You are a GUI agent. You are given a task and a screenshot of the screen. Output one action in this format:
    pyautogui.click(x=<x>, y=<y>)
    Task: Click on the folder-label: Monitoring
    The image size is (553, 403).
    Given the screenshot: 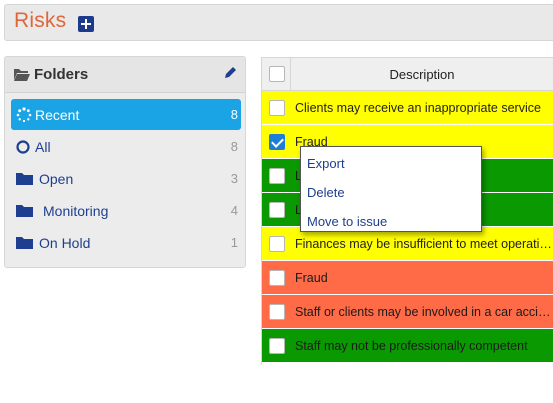 What is the action you would take?
    pyautogui.click(x=76, y=211)
    